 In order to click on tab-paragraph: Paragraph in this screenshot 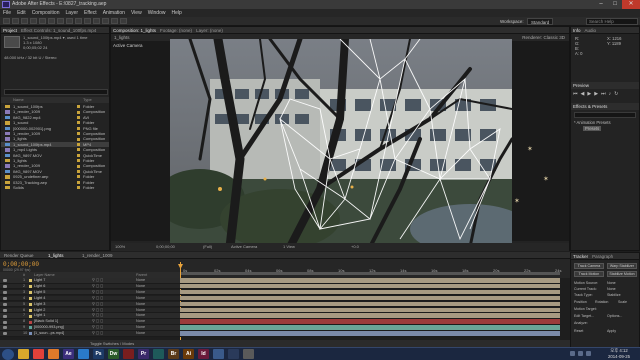, I will do `click(602, 256)`.